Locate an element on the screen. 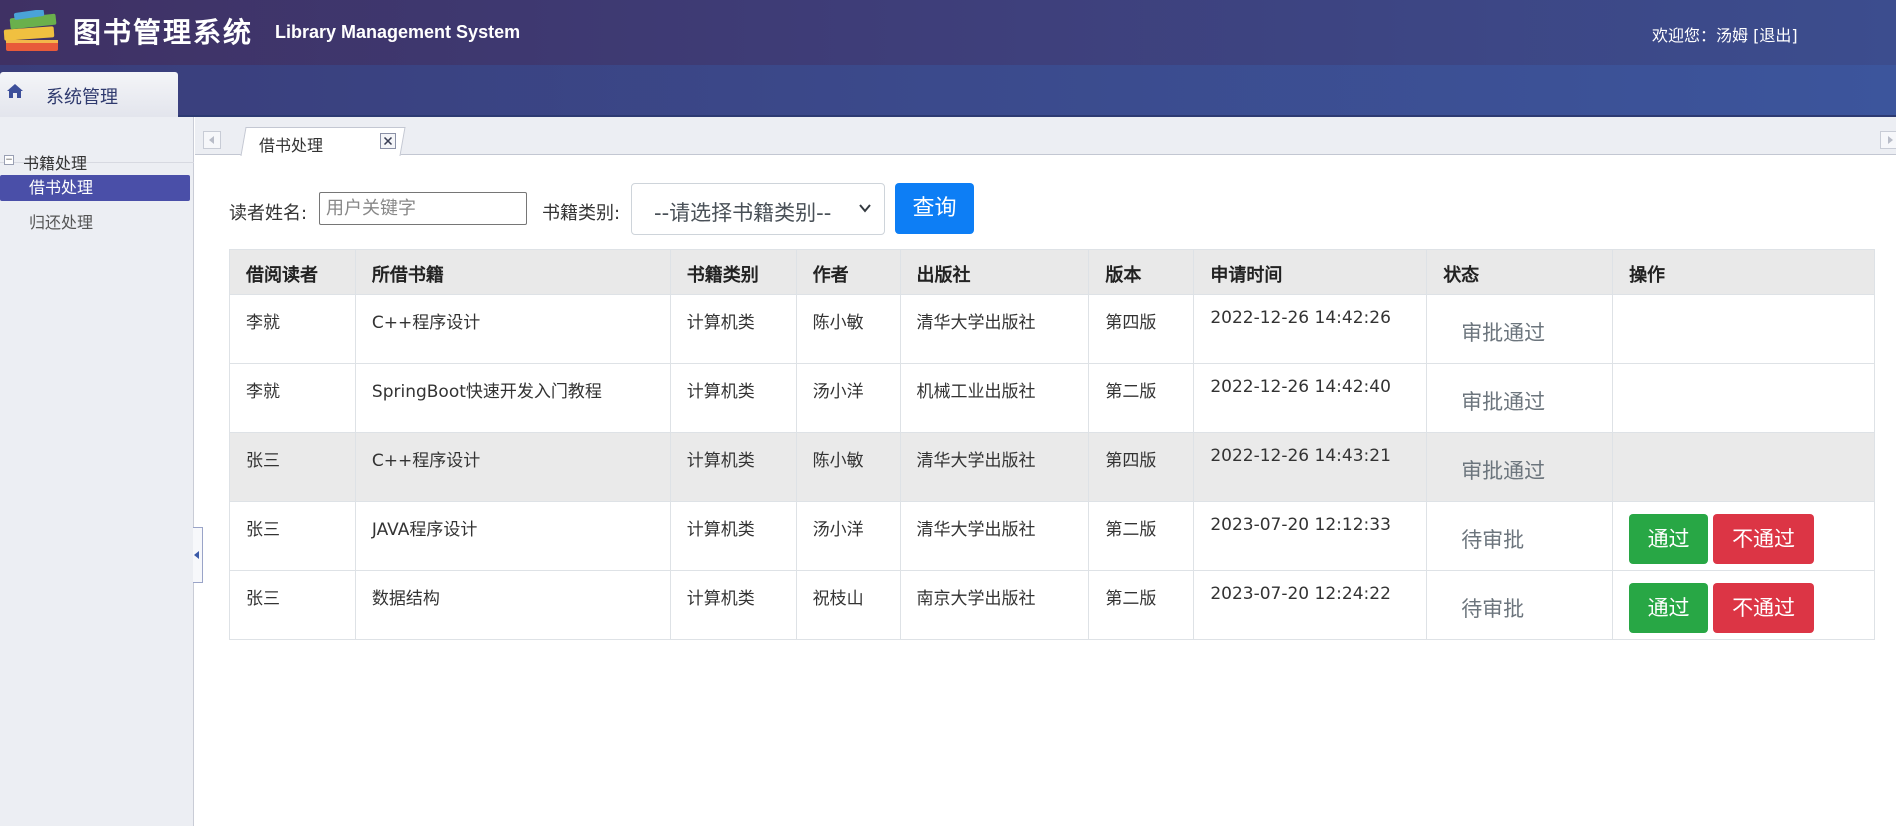 The width and height of the screenshot is (1896, 826). category-select-value: --请选择书籍类别-- is located at coordinates (743, 213).